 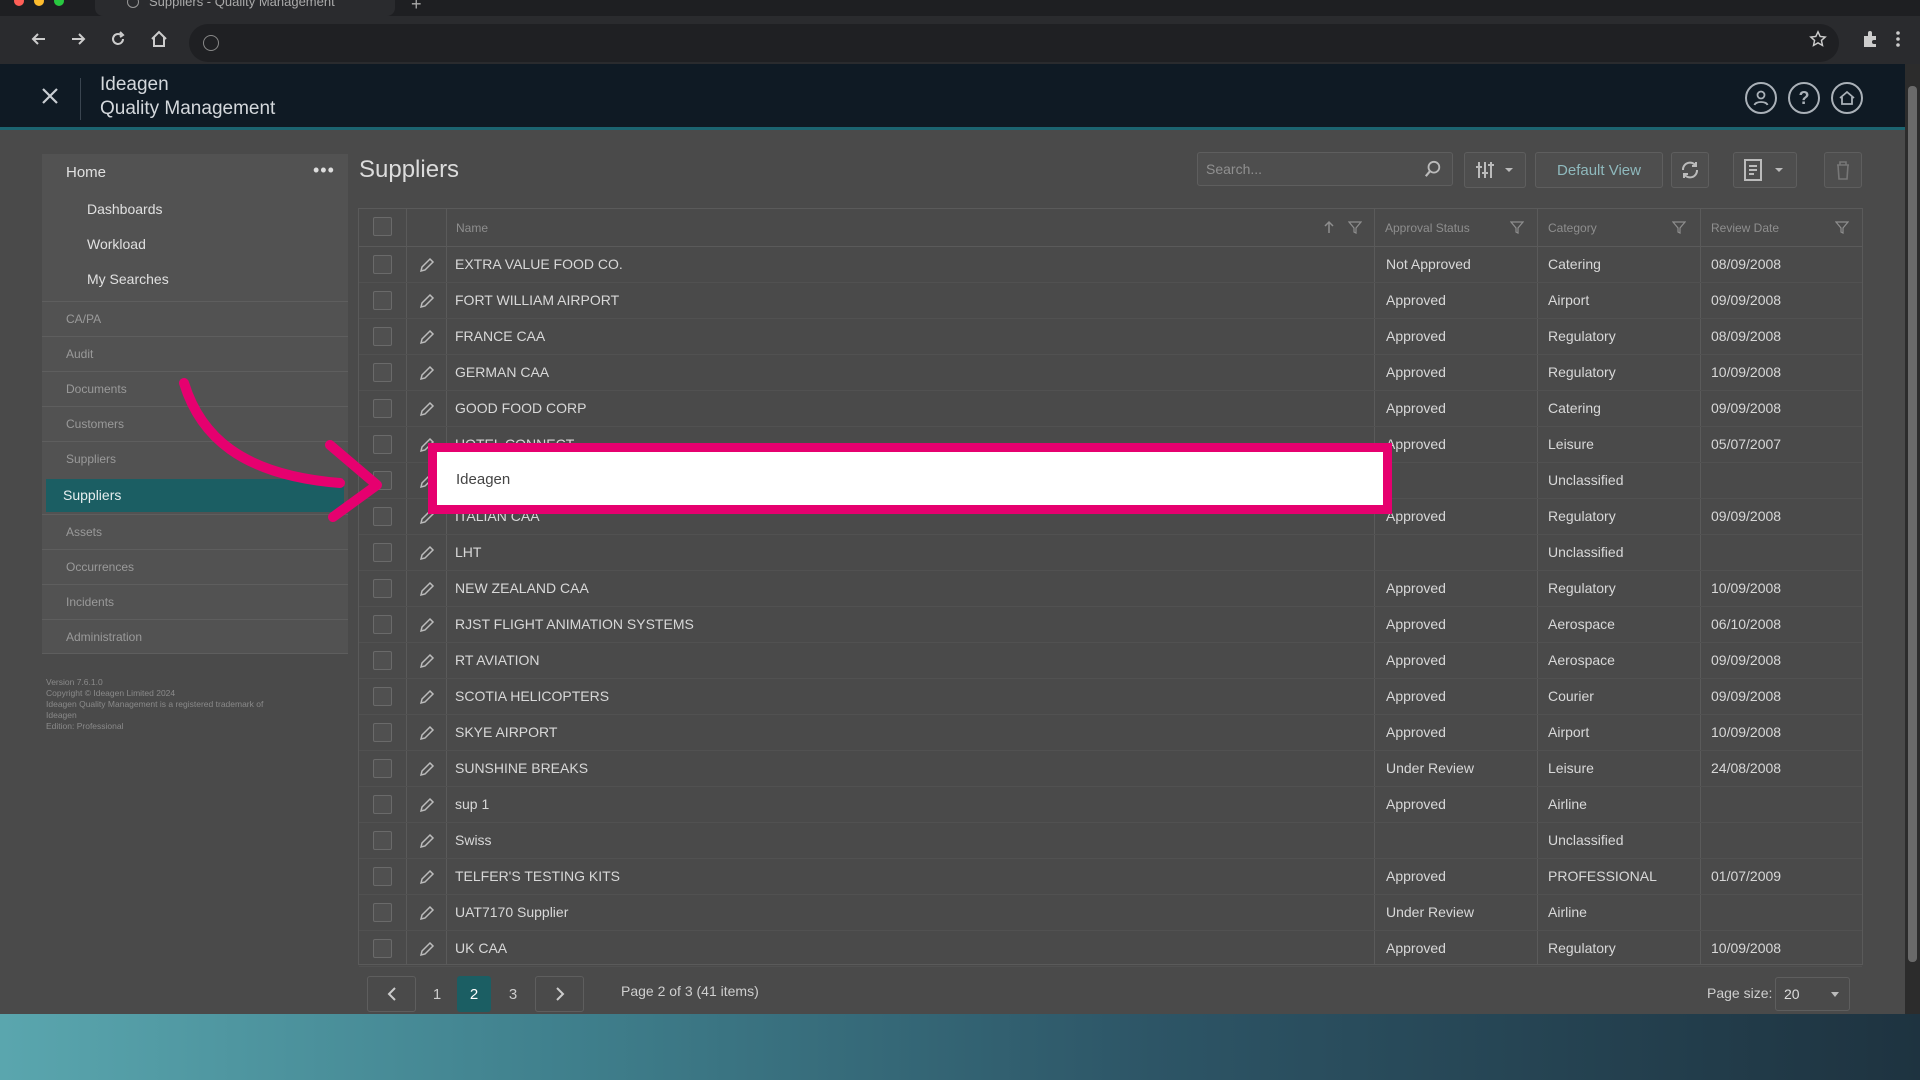 What do you see at coordinates (1898, 39) in the screenshot?
I see `browser-menu-icon` at bounding box center [1898, 39].